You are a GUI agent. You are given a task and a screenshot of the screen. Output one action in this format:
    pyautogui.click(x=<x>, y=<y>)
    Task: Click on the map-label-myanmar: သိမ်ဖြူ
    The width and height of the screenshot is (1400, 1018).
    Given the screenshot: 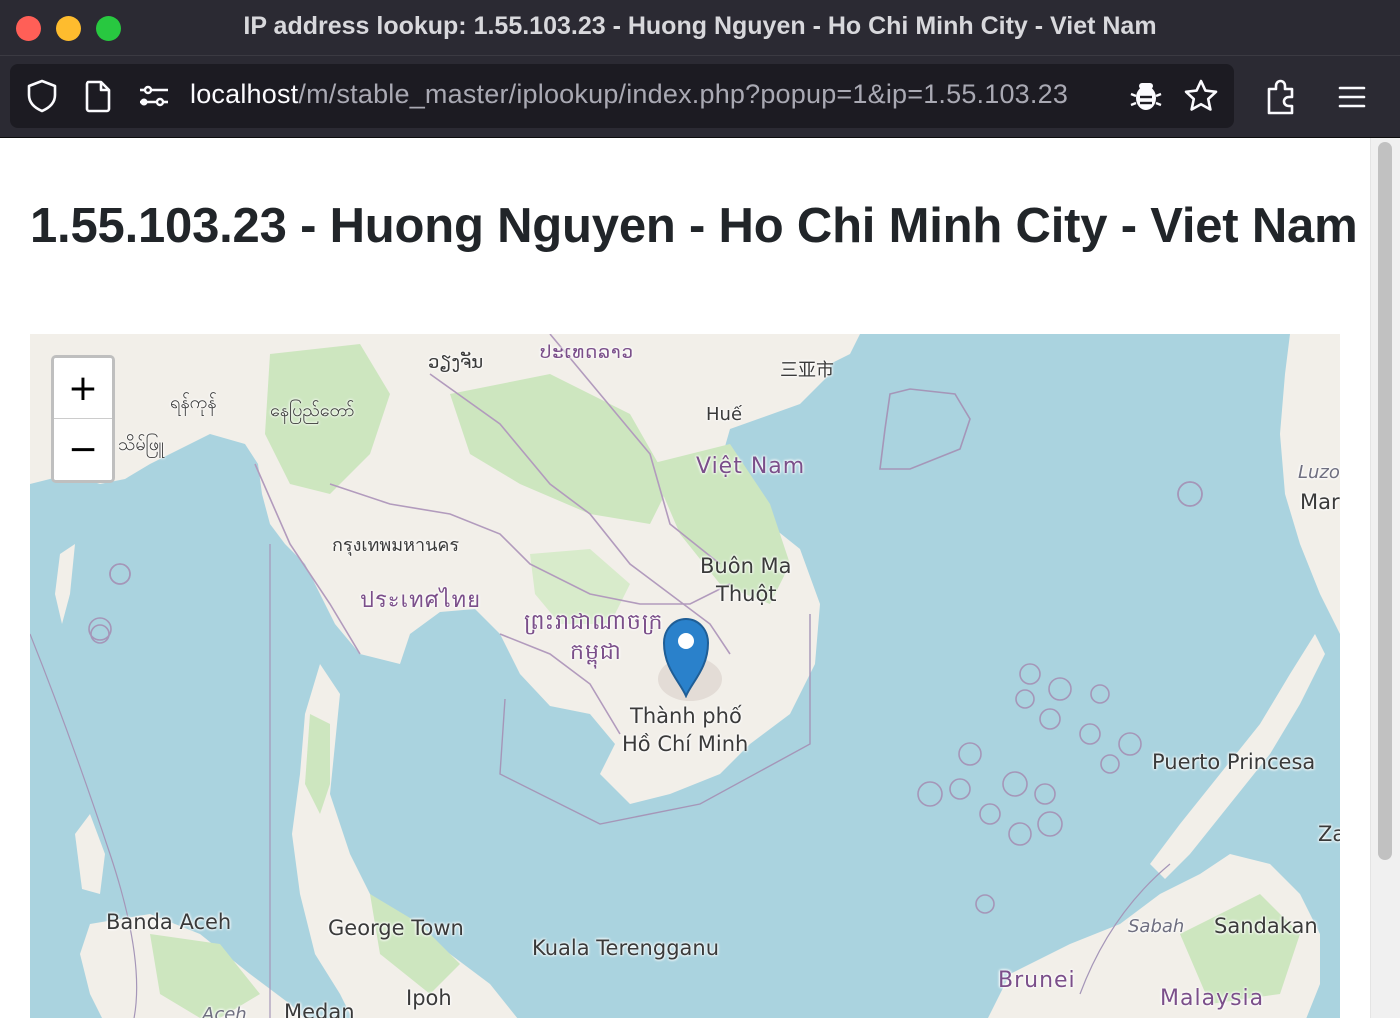 What is the action you would take?
    pyautogui.click(x=141, y=444)
    